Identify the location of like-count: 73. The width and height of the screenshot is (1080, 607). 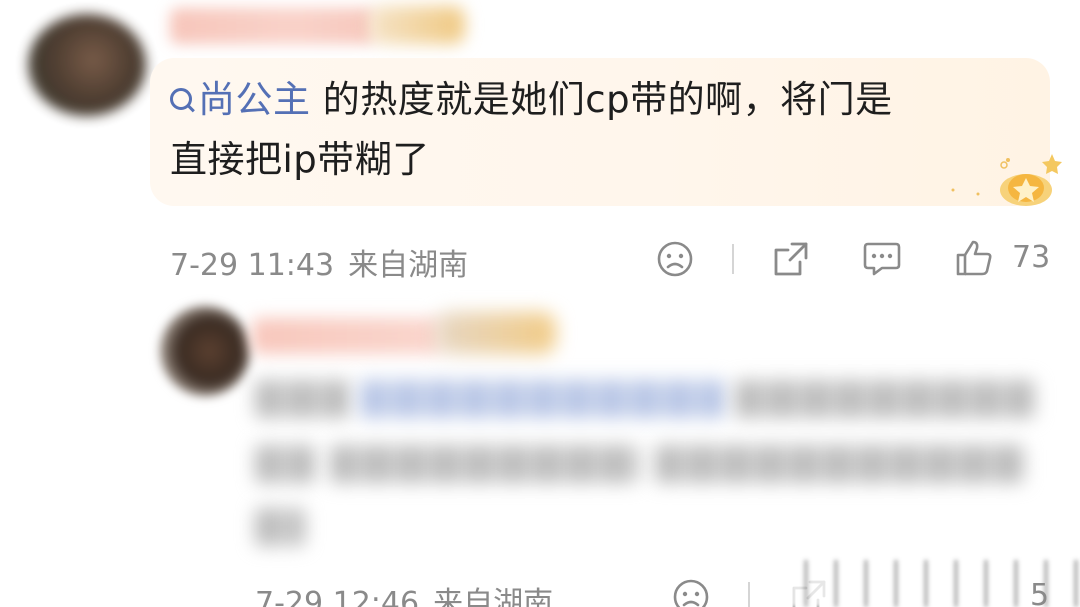
(1031, 257).